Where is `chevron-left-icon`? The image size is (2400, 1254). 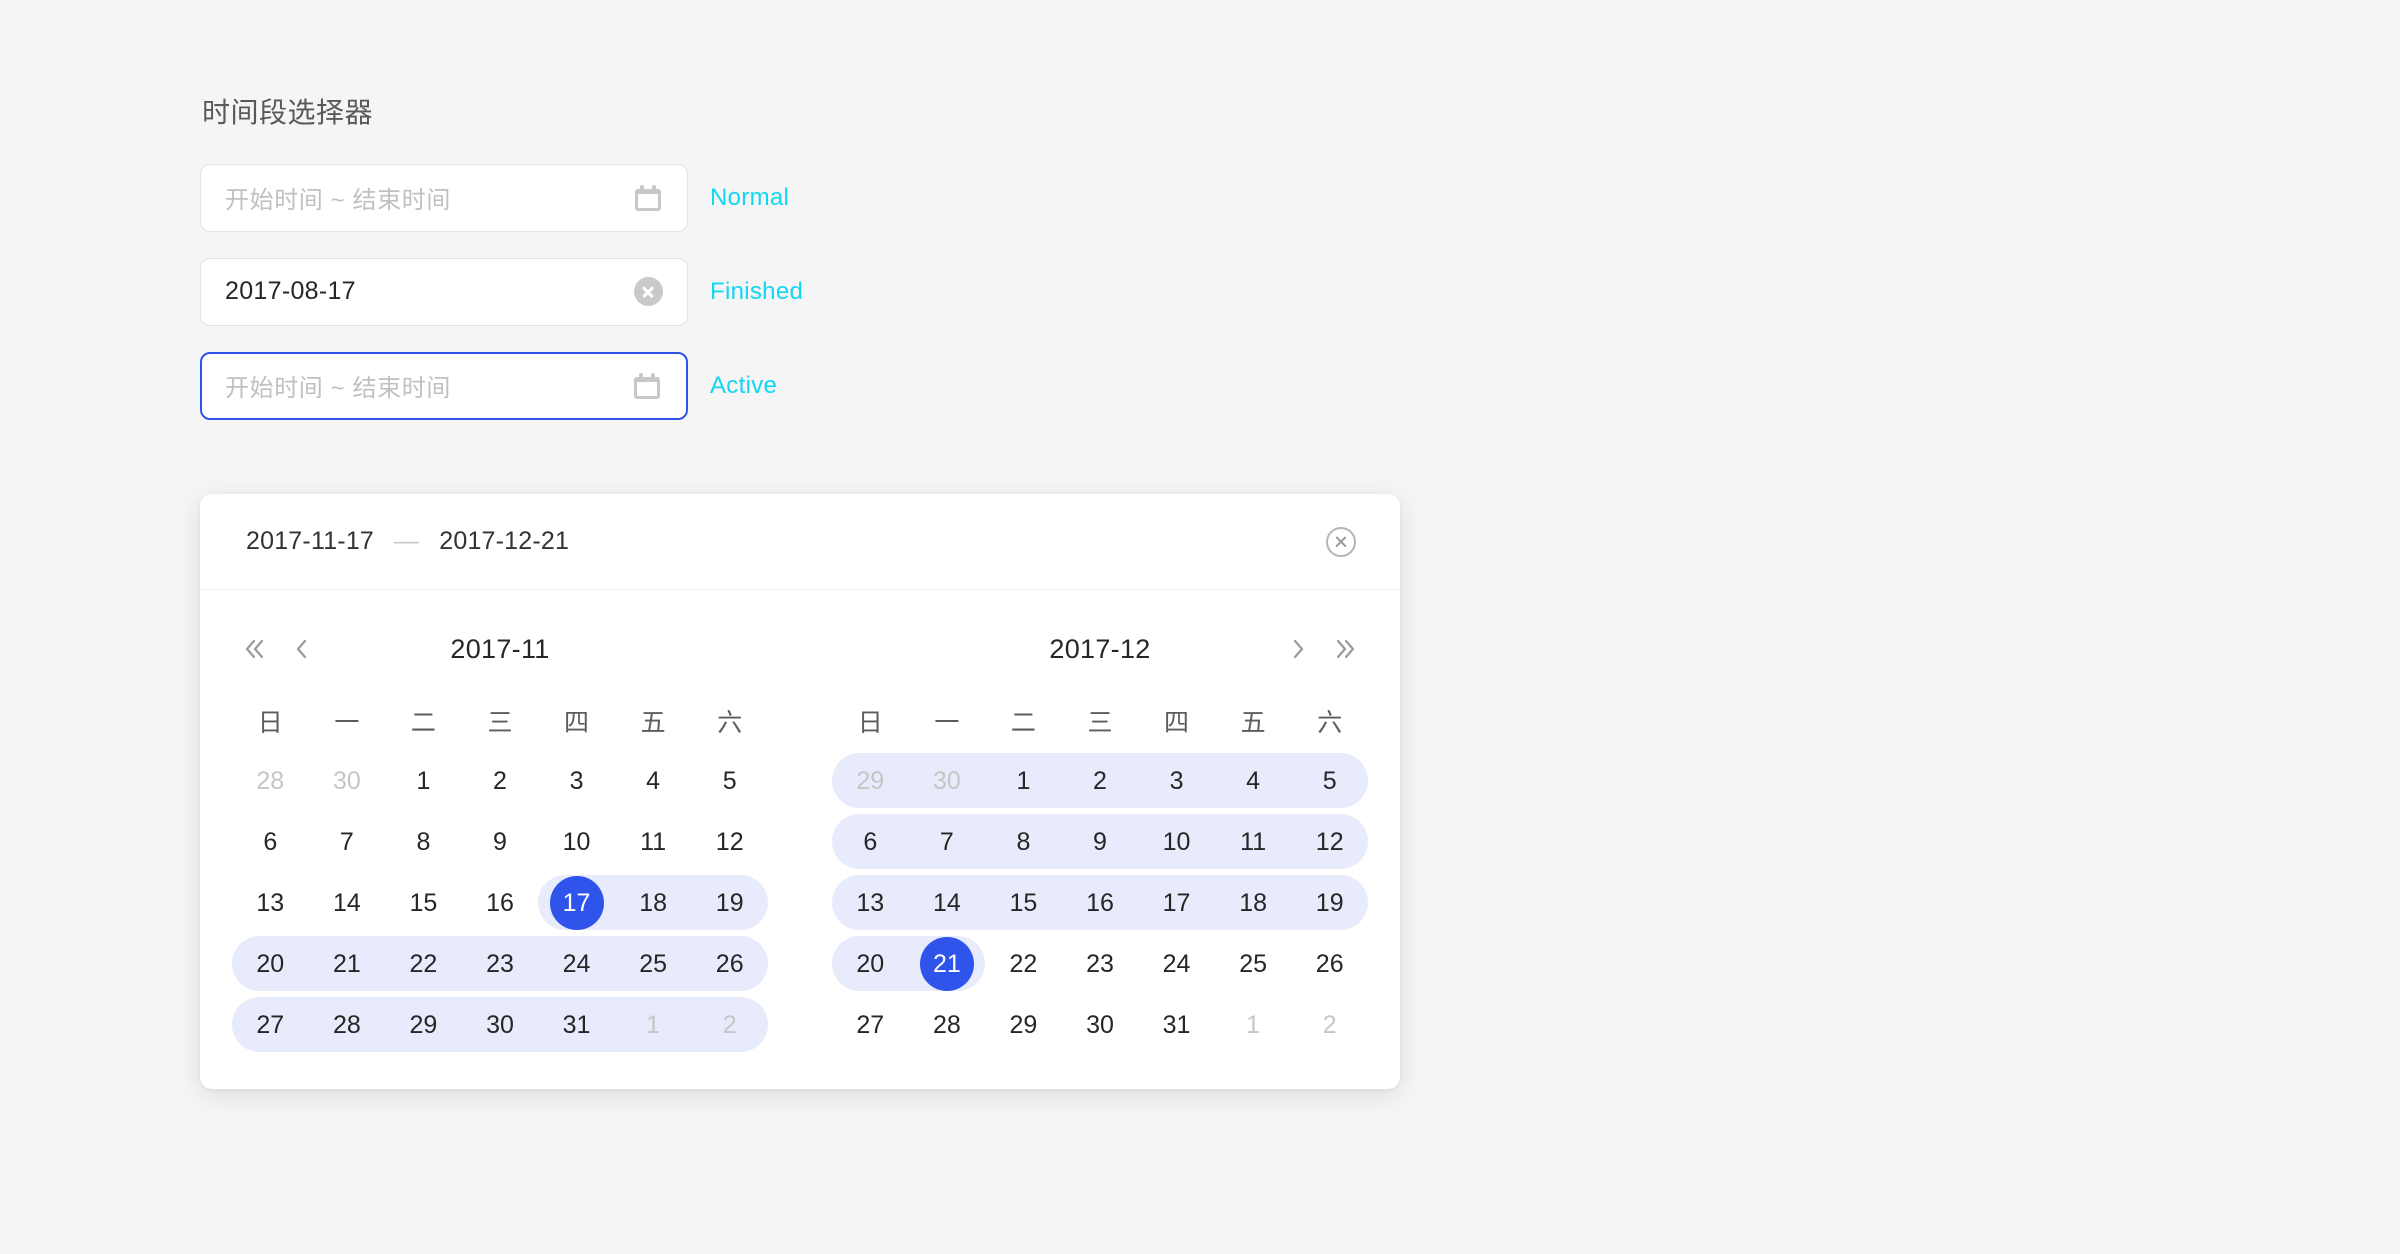
chevron-left-icon is located at coordinates (302, 649).